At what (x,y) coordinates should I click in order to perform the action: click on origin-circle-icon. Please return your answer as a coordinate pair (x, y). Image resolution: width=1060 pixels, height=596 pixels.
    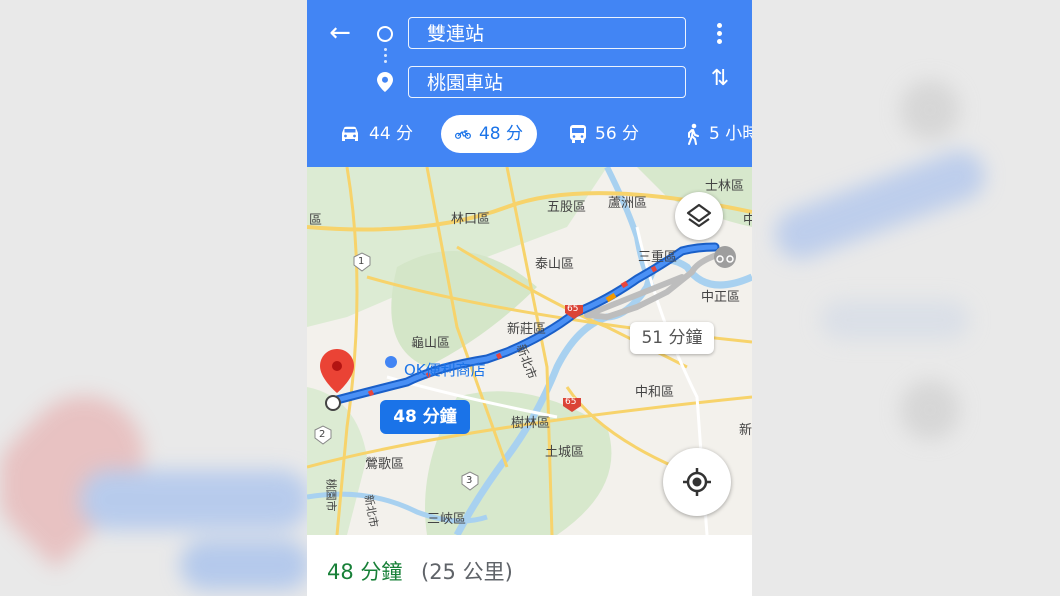
    Looking at the image, I should click on (385, 34).